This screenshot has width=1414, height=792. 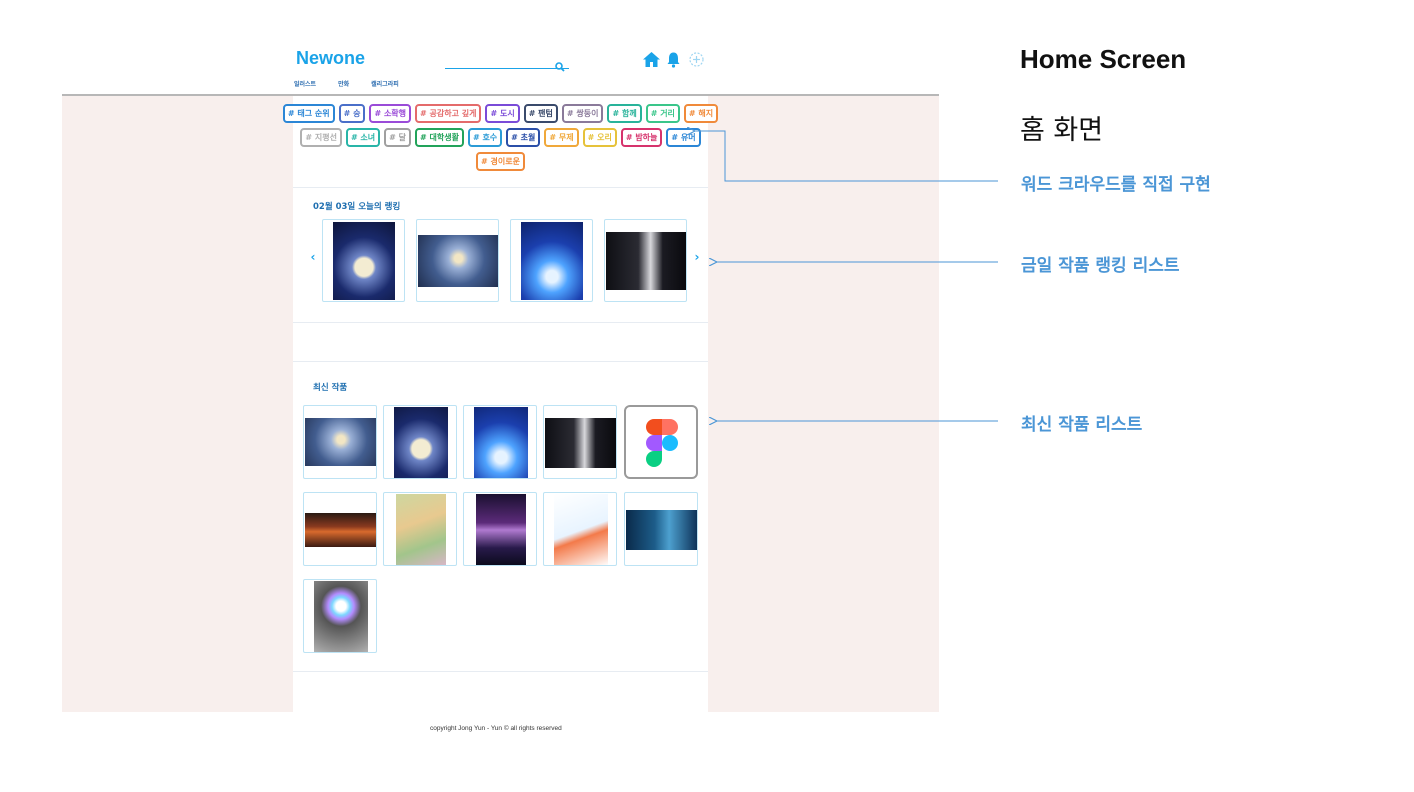 What do you see at coordinates (485, 137) in the screenshot?
I see `tag-chip: # 호수` at bounding box center [485, 137].